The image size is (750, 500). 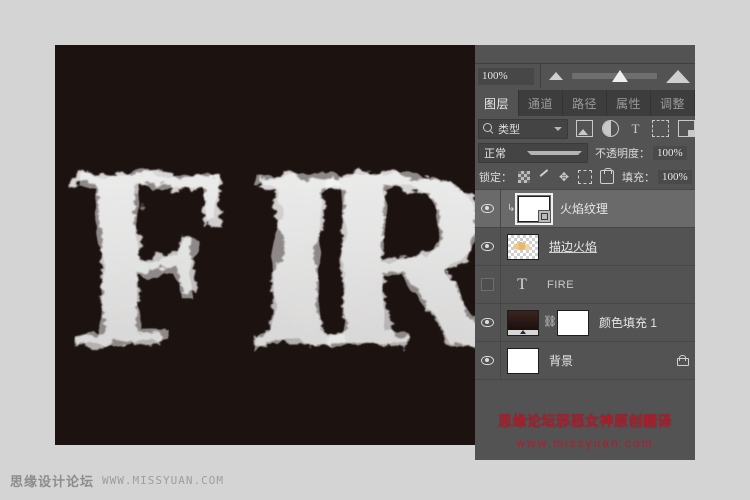 What do you see at coordinates (678, 76) in the screenshot?
I see `mountain-large-icon` at bounding box center [678, 76].